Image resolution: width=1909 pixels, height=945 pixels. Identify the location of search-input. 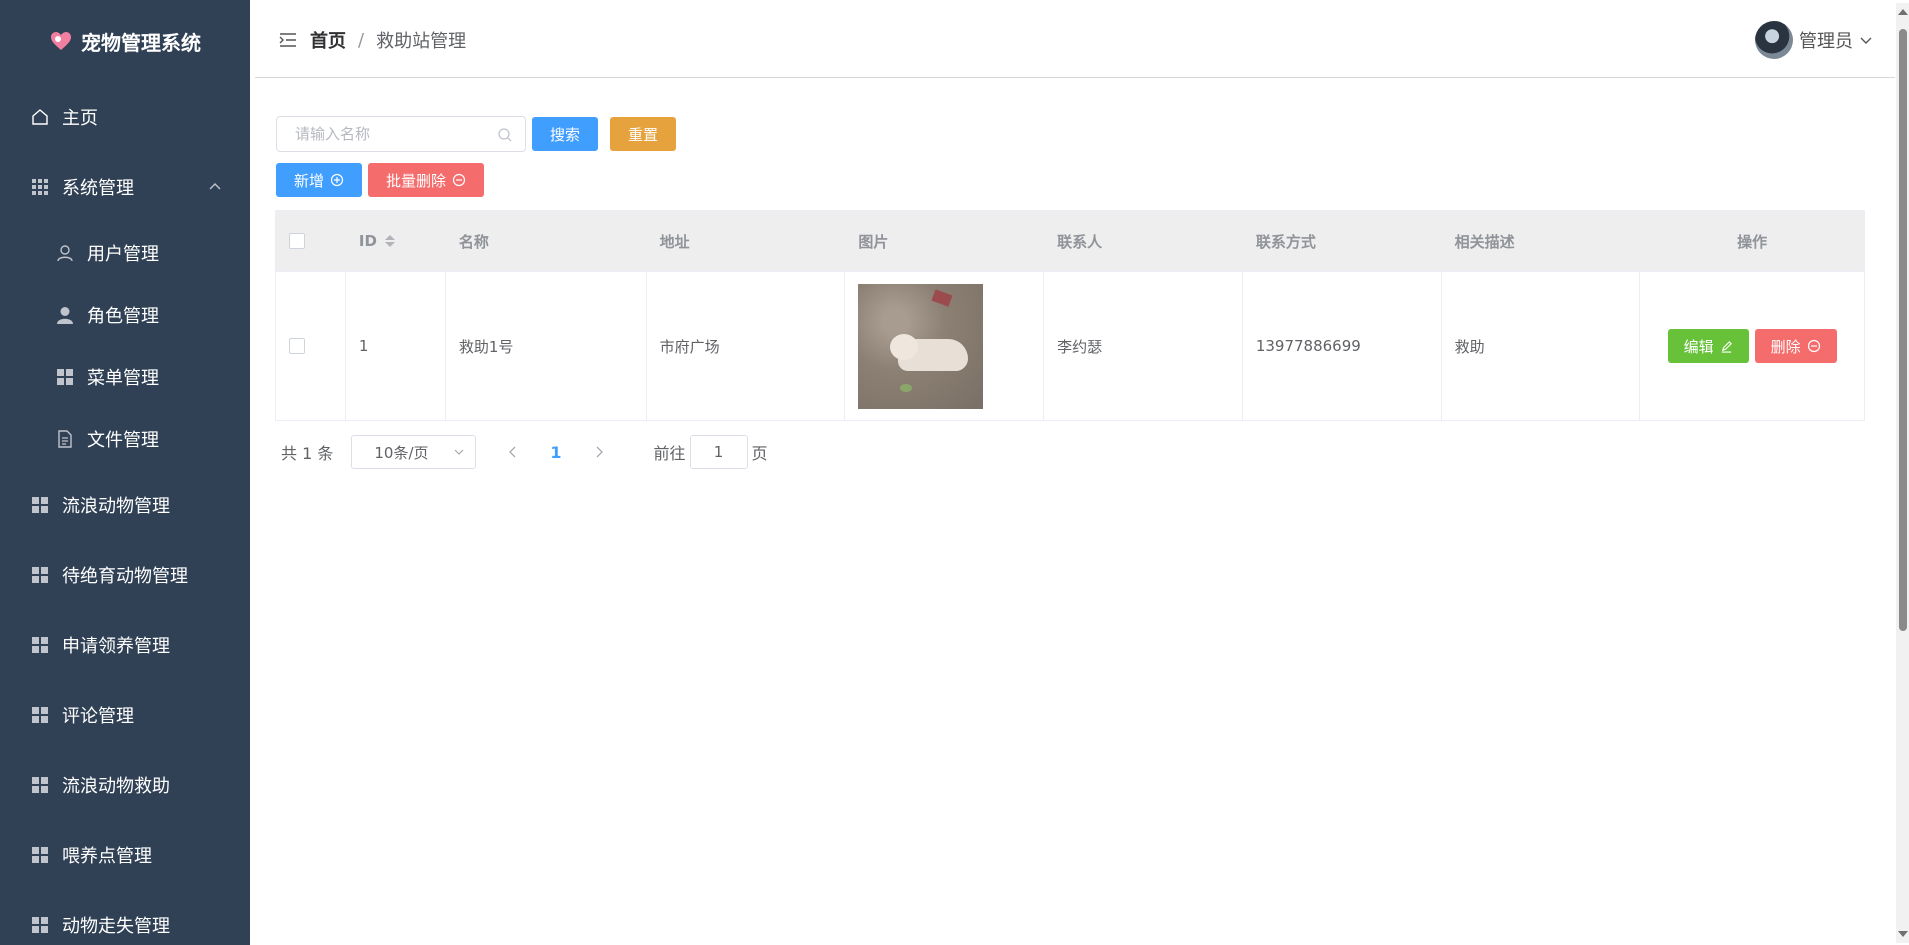
(401, 134).